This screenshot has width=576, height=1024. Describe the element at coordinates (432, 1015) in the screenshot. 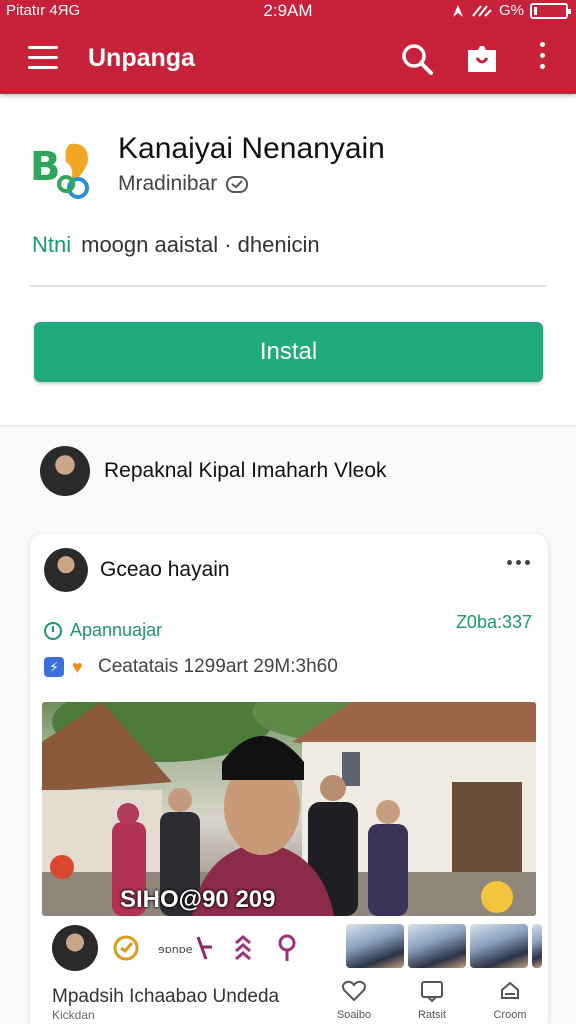

I see `comment-label: Ratsit` at that location.